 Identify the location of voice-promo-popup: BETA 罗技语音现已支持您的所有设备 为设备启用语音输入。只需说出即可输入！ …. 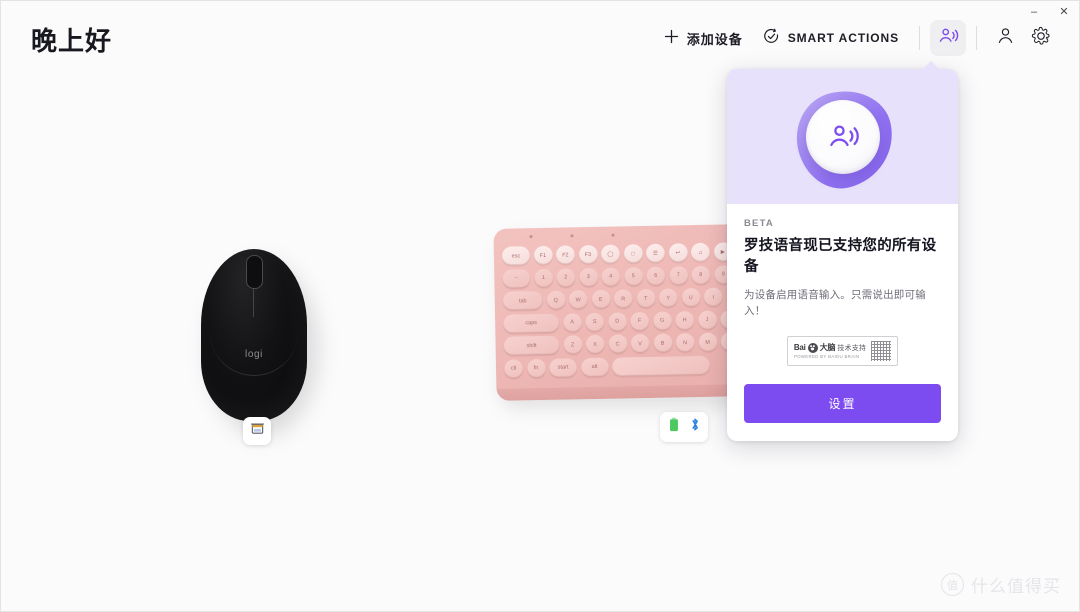
(842, 255).